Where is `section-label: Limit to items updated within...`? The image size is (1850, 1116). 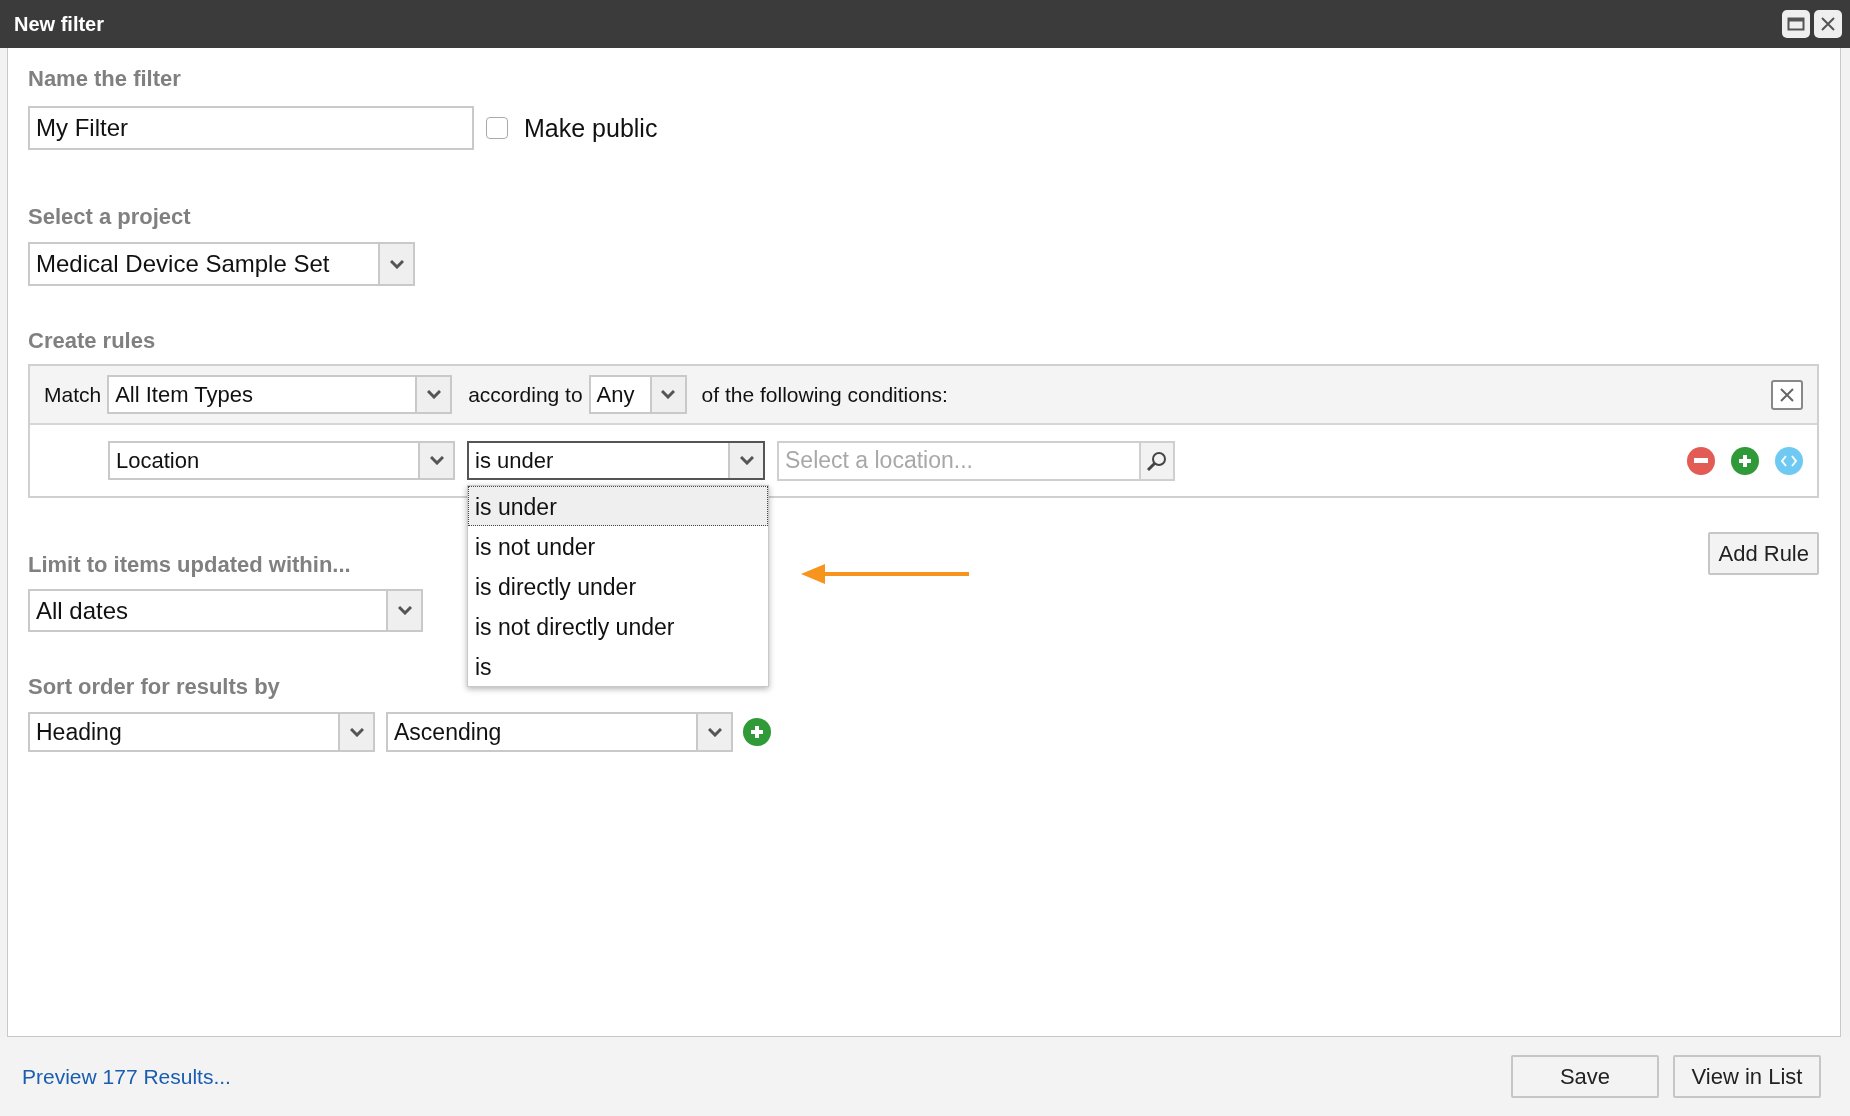
section-label: Limit to items updated within... is located at coordinates (189, 565).